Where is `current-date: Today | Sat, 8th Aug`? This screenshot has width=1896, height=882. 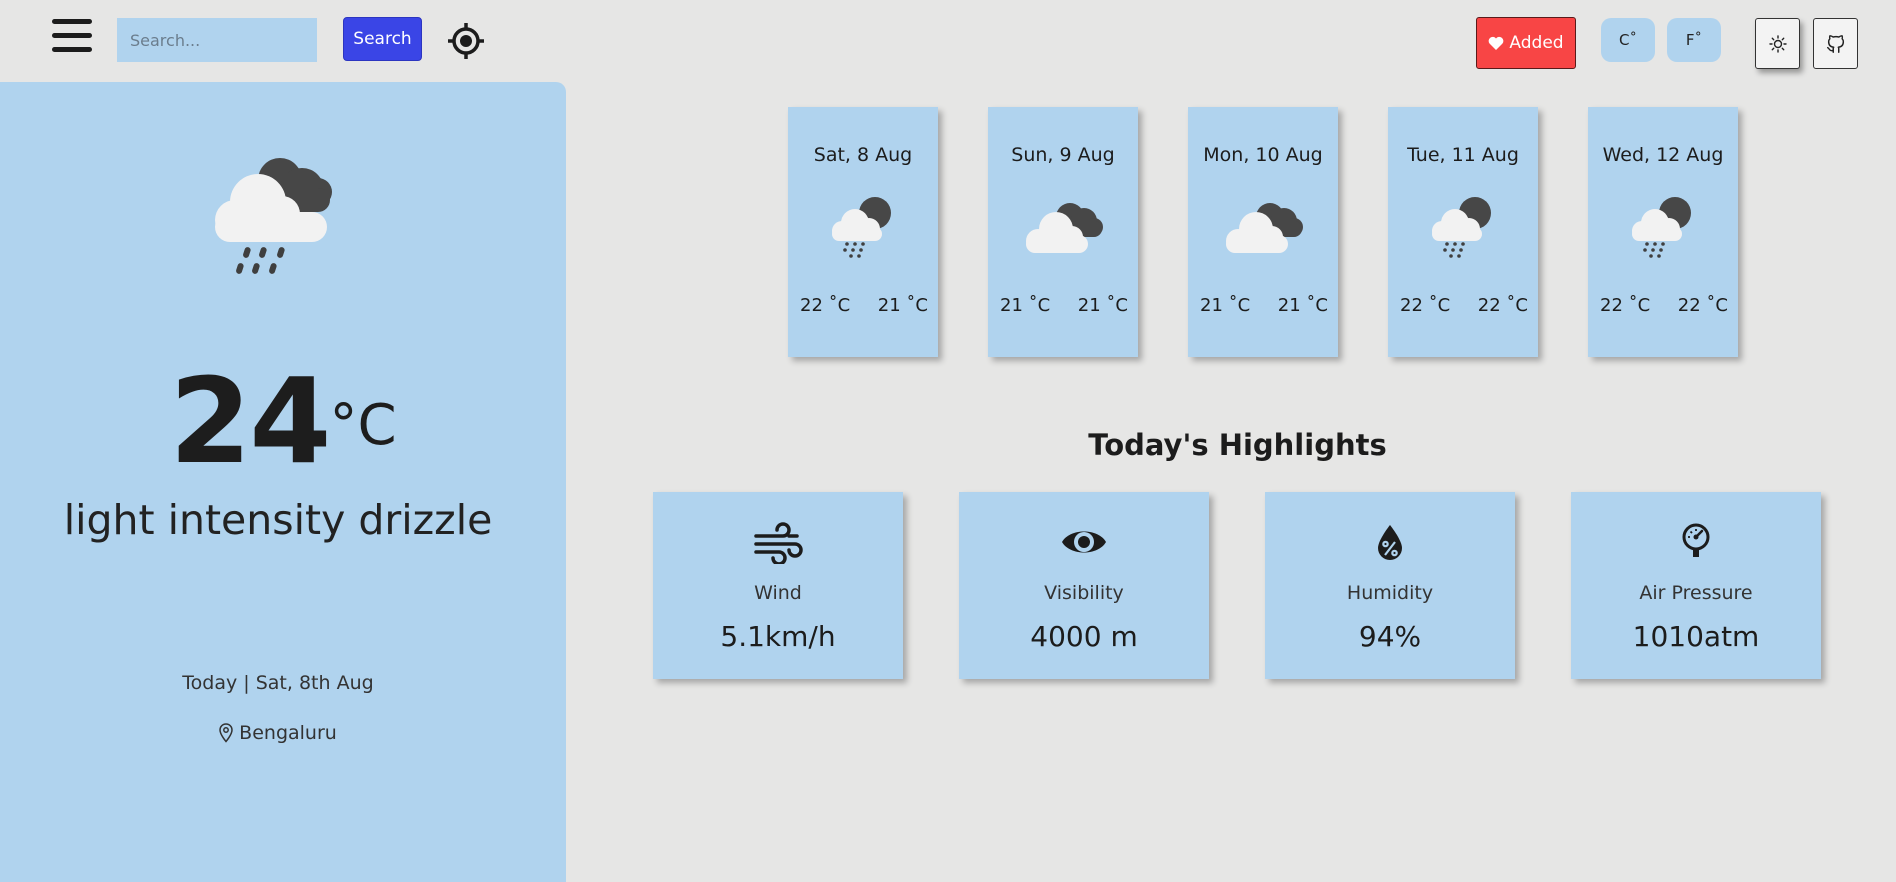 current-date: Today | Sat, 8th Aug is located at coordinates (278, 683).